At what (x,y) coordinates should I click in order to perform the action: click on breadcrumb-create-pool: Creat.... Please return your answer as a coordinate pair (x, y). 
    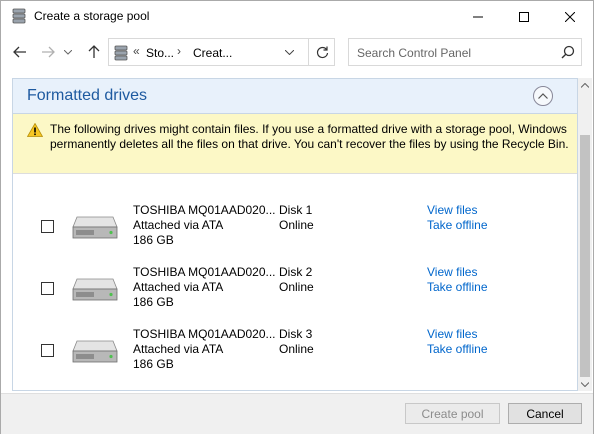
    Looking at the image, I should click on (212, 53).